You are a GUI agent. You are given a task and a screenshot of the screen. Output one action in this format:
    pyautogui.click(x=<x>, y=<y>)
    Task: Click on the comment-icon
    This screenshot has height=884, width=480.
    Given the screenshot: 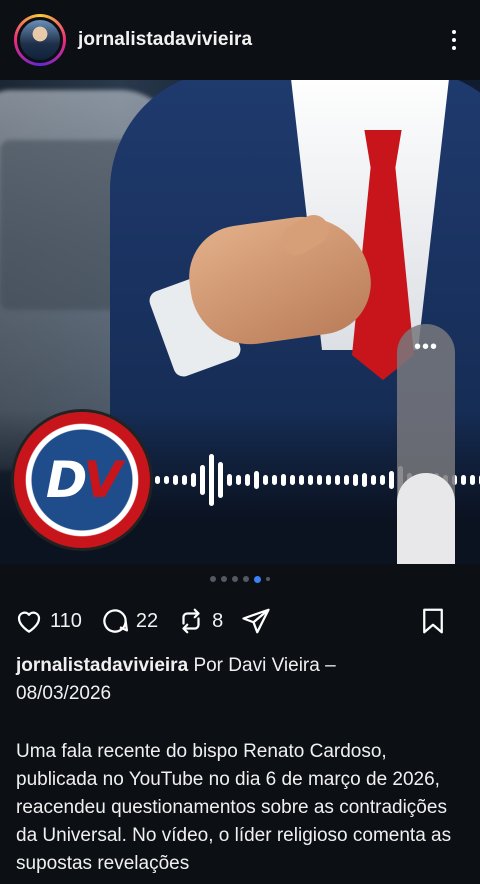 What is the action you would take?
    pyautogui.click(x=115, y=621)
    